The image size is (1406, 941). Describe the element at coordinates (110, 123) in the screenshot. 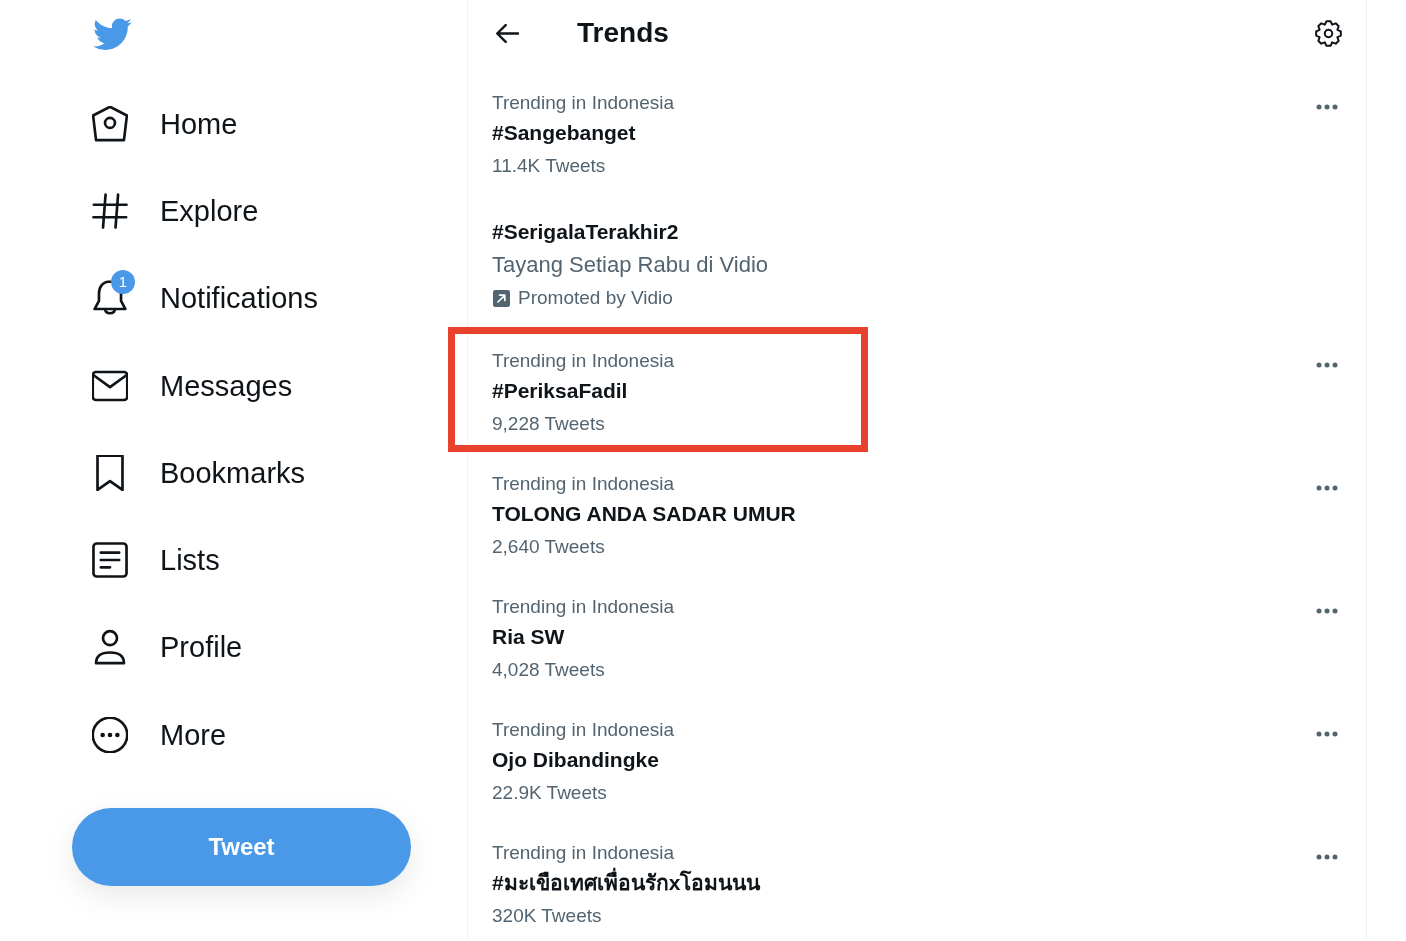

I see `house-icon` at that location.